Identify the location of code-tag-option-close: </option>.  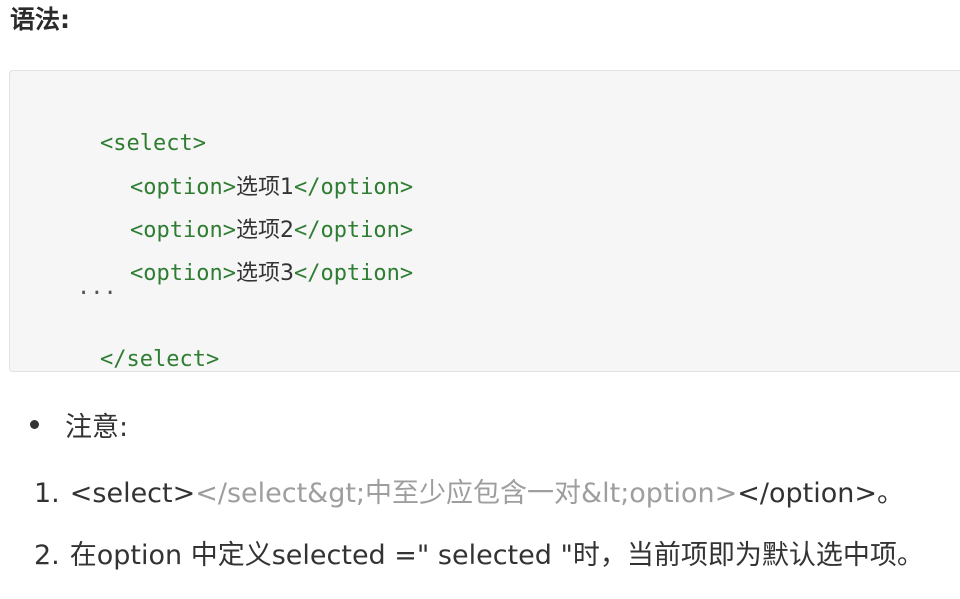
(353, 273).